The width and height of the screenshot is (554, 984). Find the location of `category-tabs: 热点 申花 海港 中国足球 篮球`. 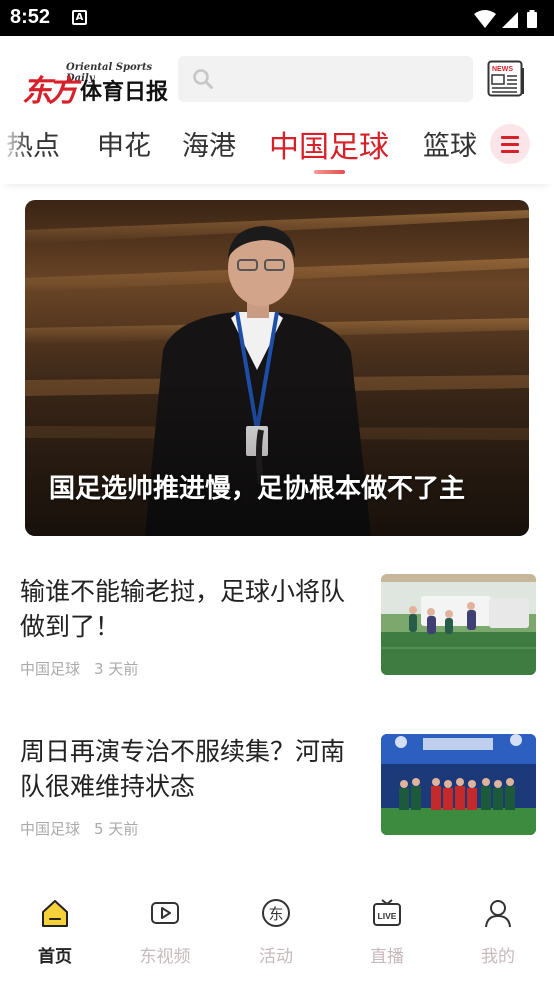

category-tabs: 热点 申花 海港 中国足球 篮球 is located at coordinates (277, 152).